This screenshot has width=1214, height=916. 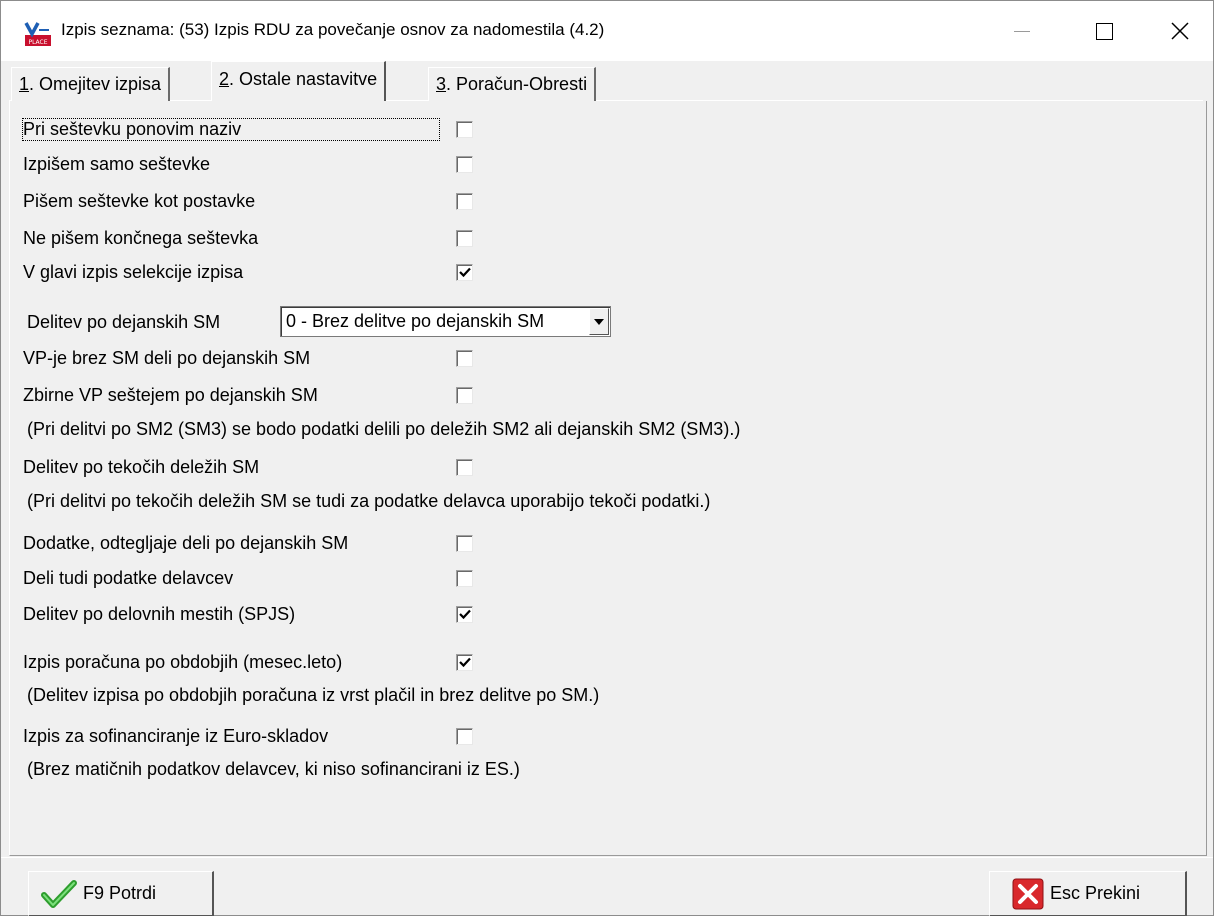 I want to click on option-label: Dodatke, odtegljaje deli po dejanskih SM, so click(x=186, y=542).